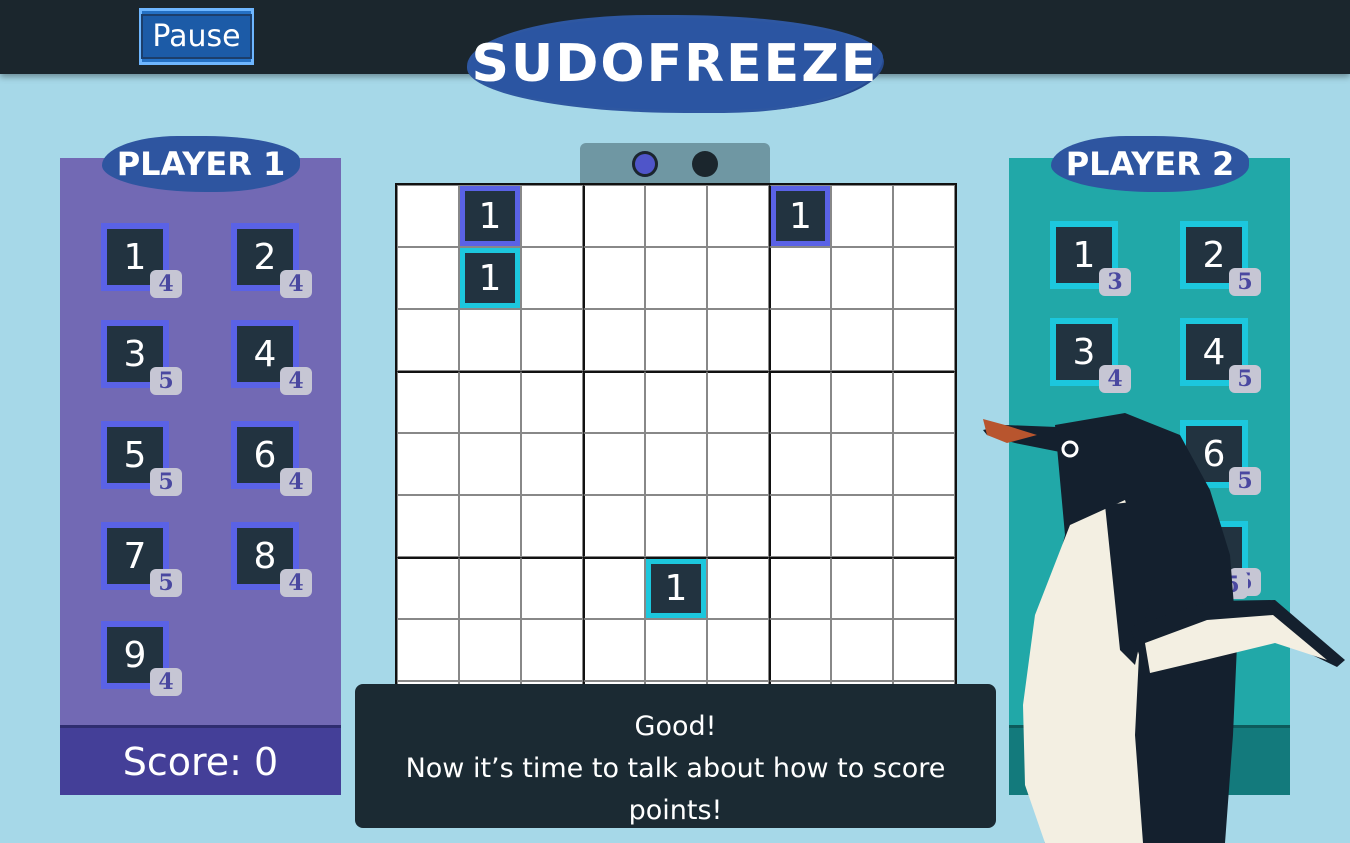 The width and height of the screenshot is (1350, 843). I want to click on tile-number: 2, so click(1214, 255).